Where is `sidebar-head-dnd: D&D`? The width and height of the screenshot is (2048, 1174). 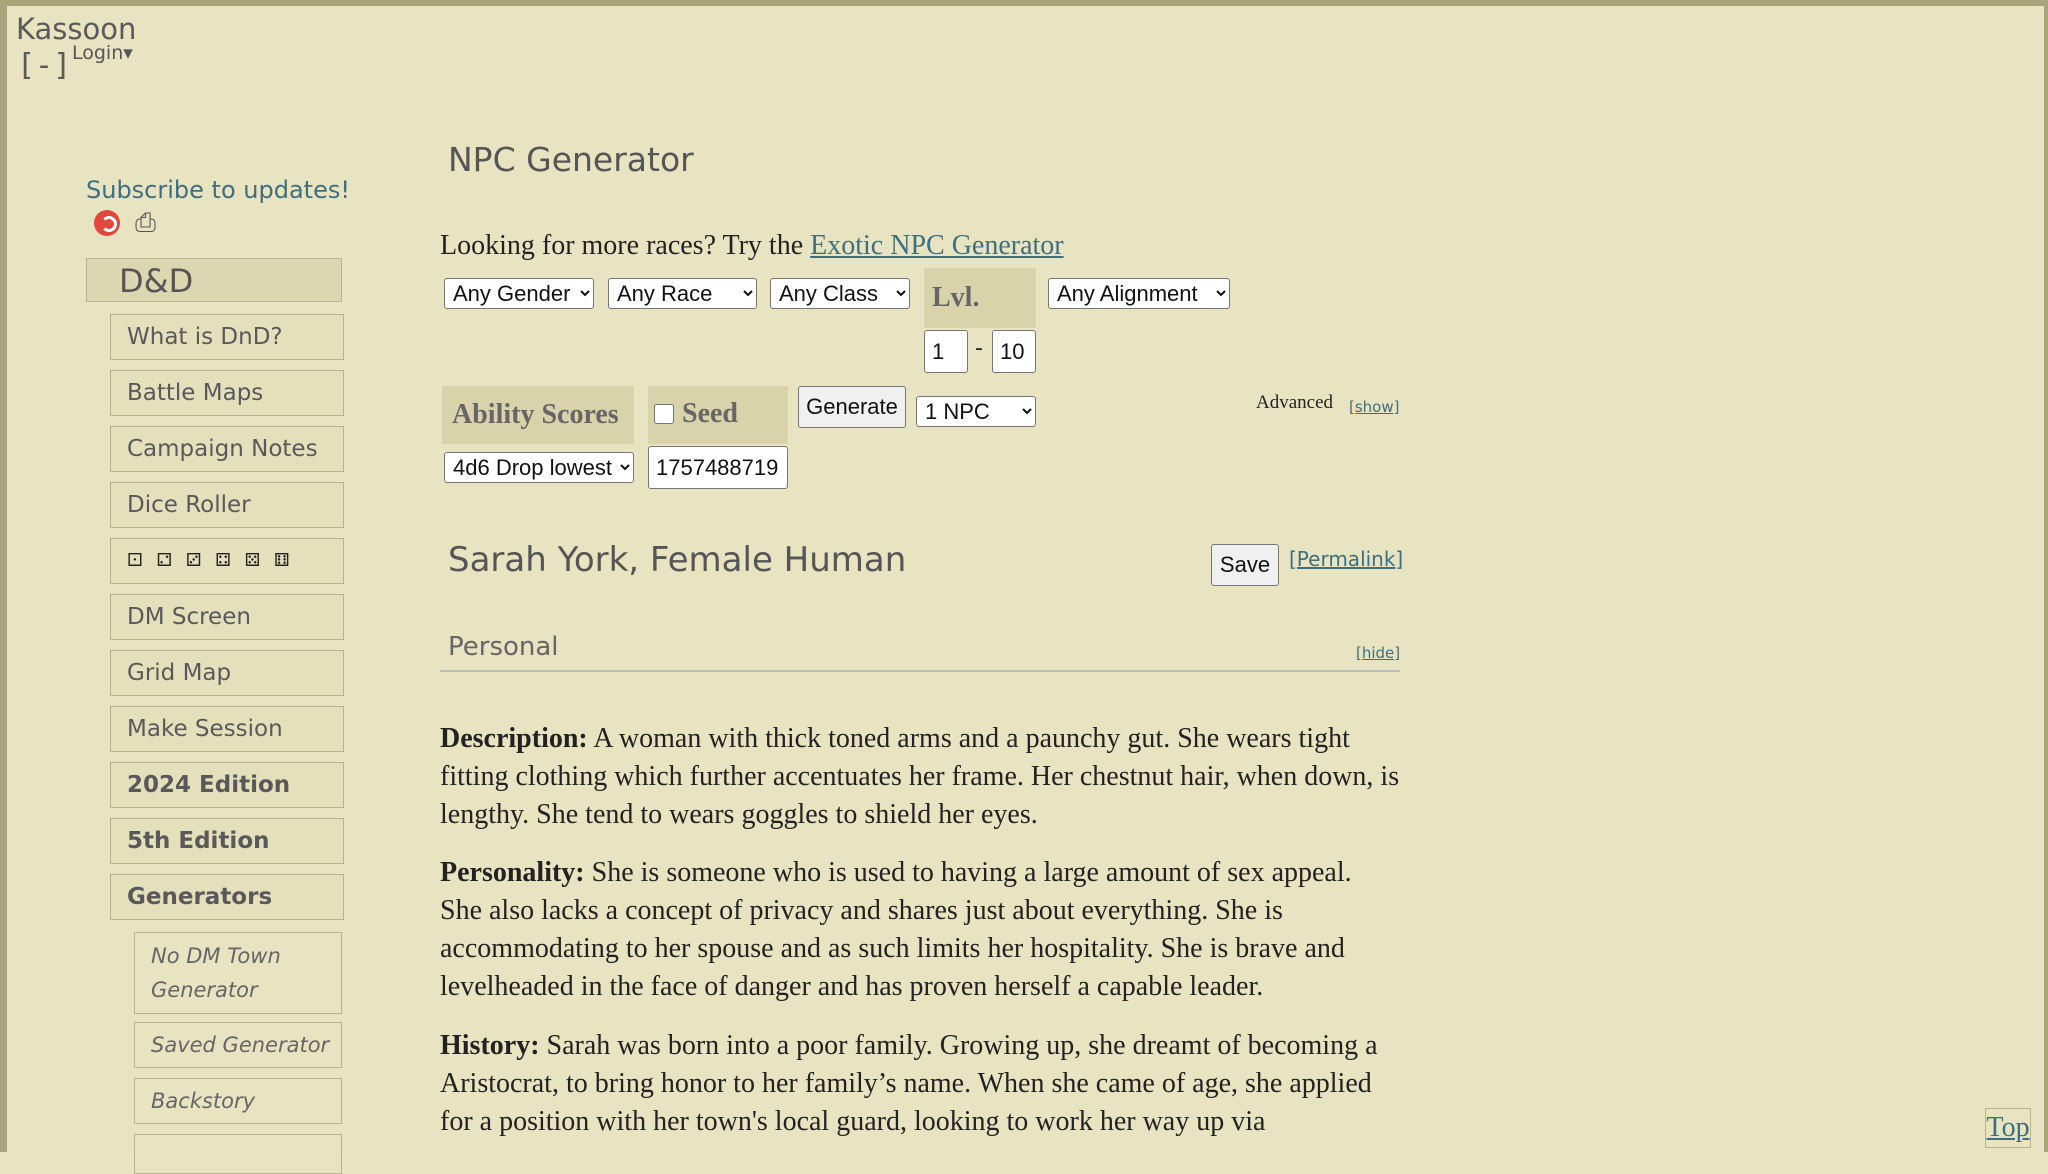
sidebar-head-dnd: D&D is located at coordinates (214, 280).